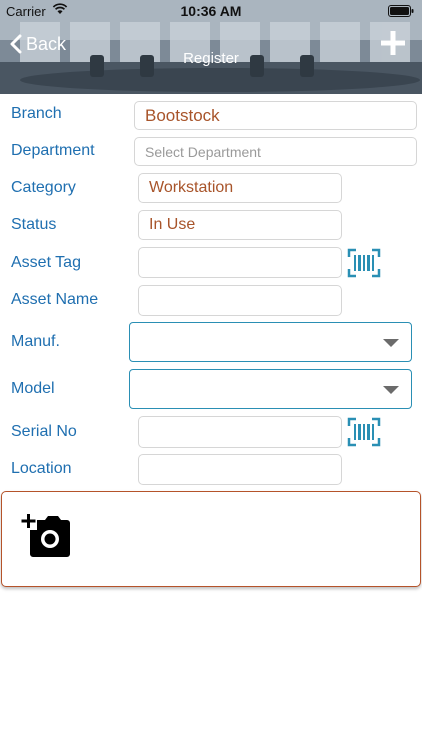 The height and width of the screenshot is (750, 422). What do you see at coordinates (240, 262) in the screenshot?
I see `asset-tag-field` at bounding box center [240, 262].